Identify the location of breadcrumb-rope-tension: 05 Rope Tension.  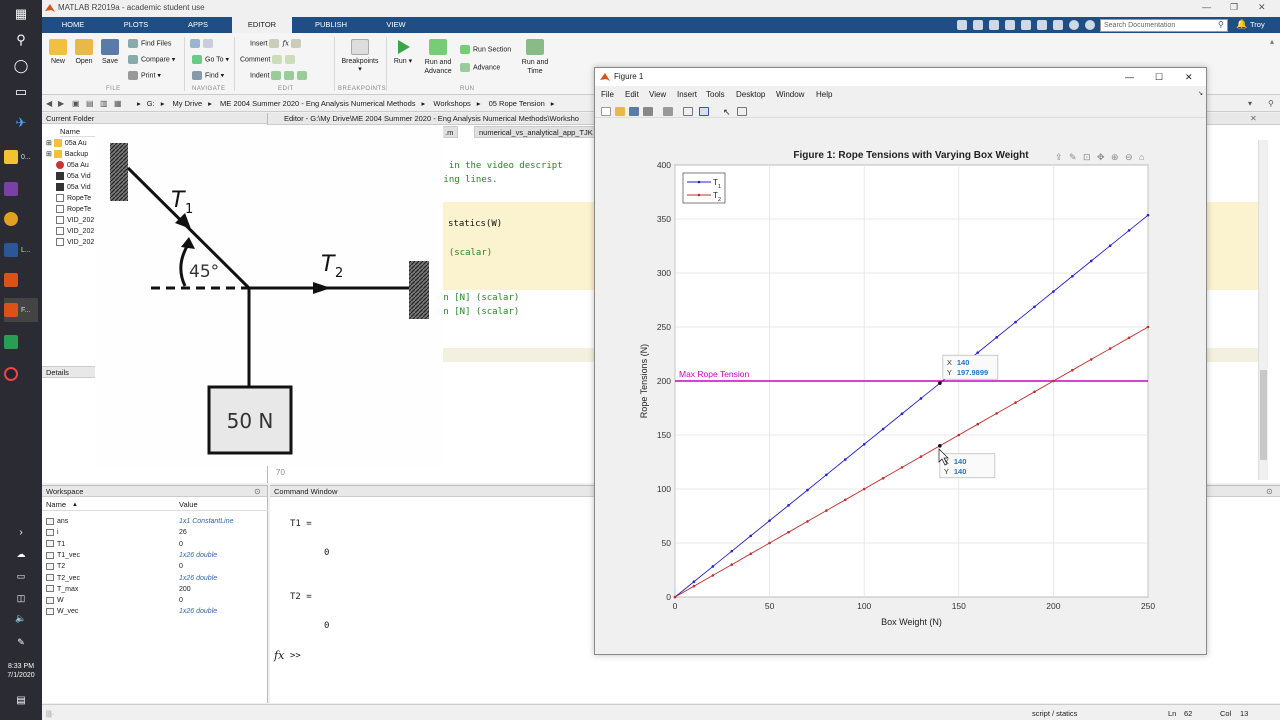
(517, 103).